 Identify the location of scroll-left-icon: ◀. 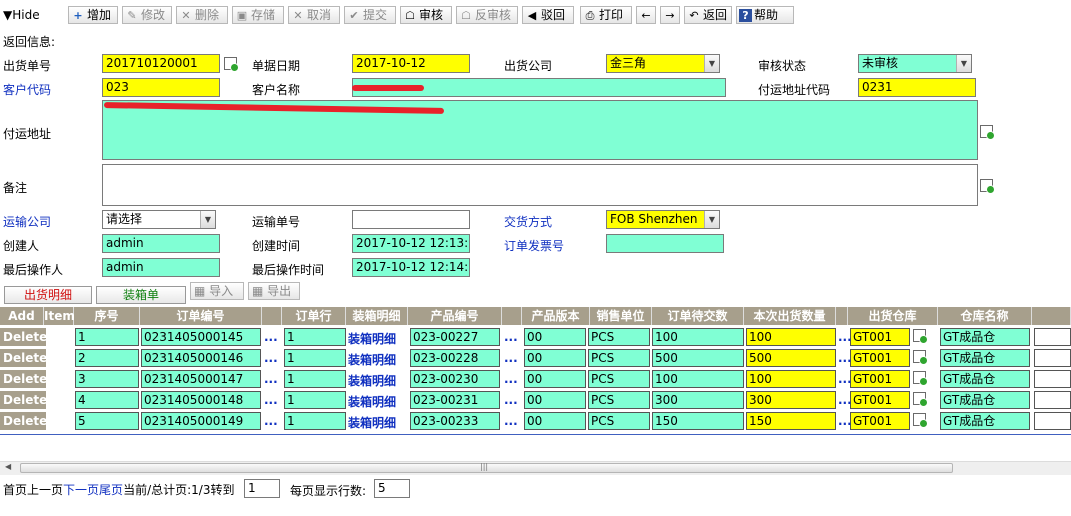
(8, 466).